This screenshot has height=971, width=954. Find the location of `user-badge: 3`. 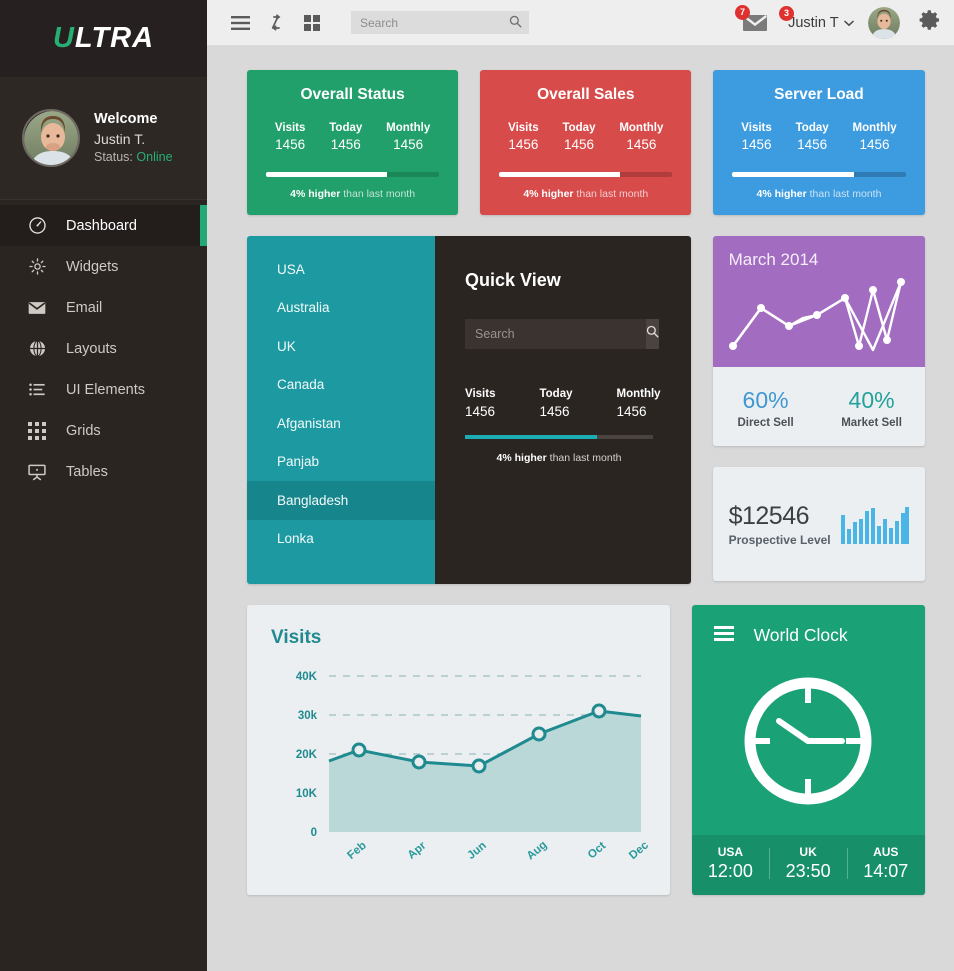

user-badge: 3 is located at coordinates (787, 13).